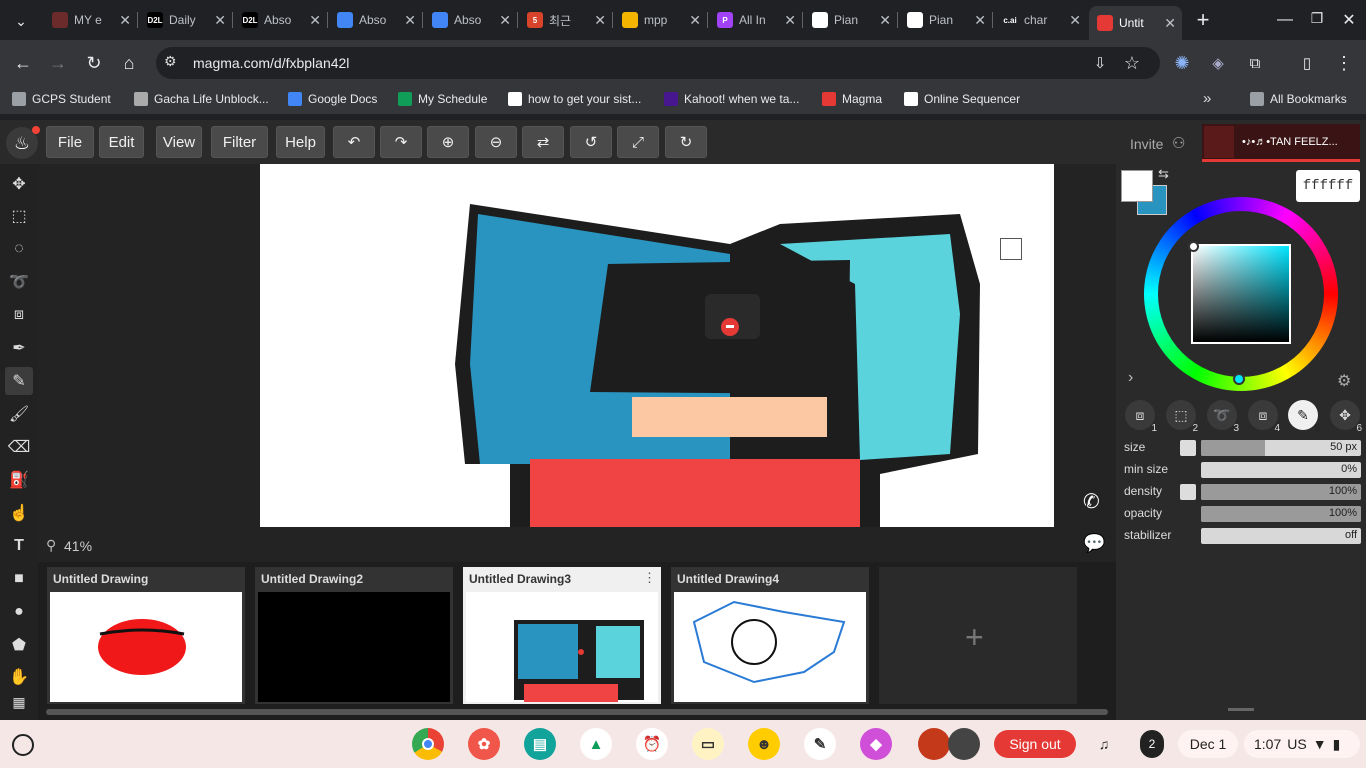  What do you see at coordinates (1317, 18) in the screenshot?
I see `restore-icon: ❐` at bounding box center [1317, 18].